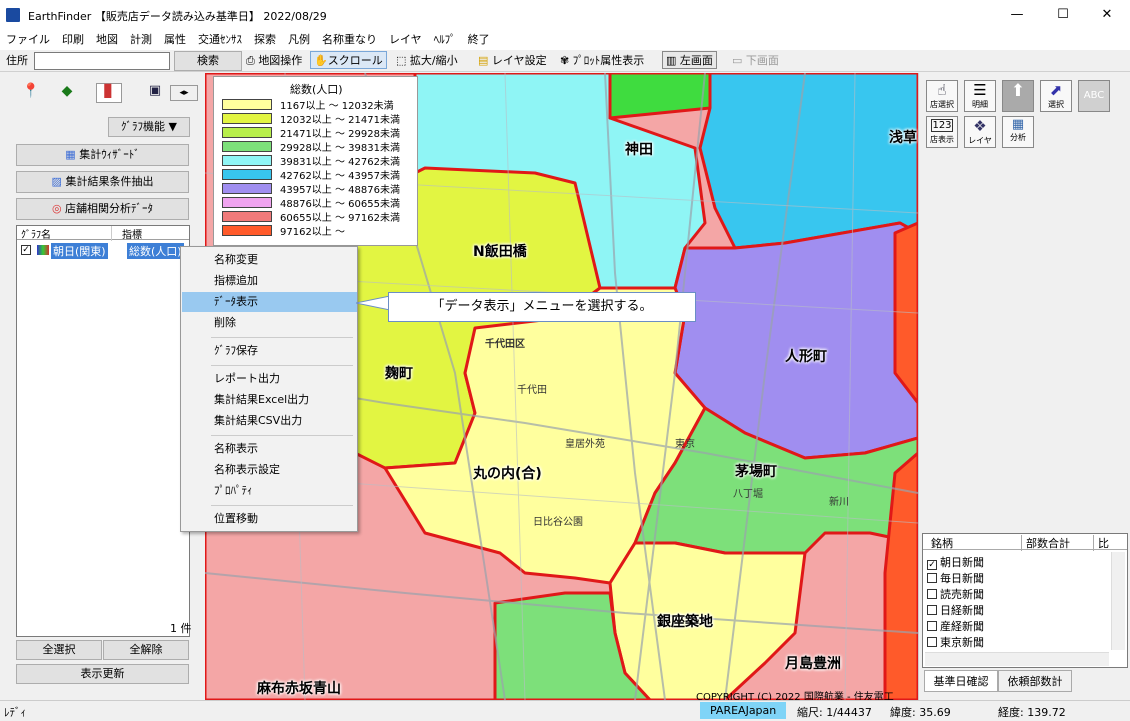 Image resolution: width=1130 pixels, height=721 pixels. Describe the element at coordinates (102, 182) in the screenshot. I see `extract-button: ▨ 集計結果条件抽出` at that location.